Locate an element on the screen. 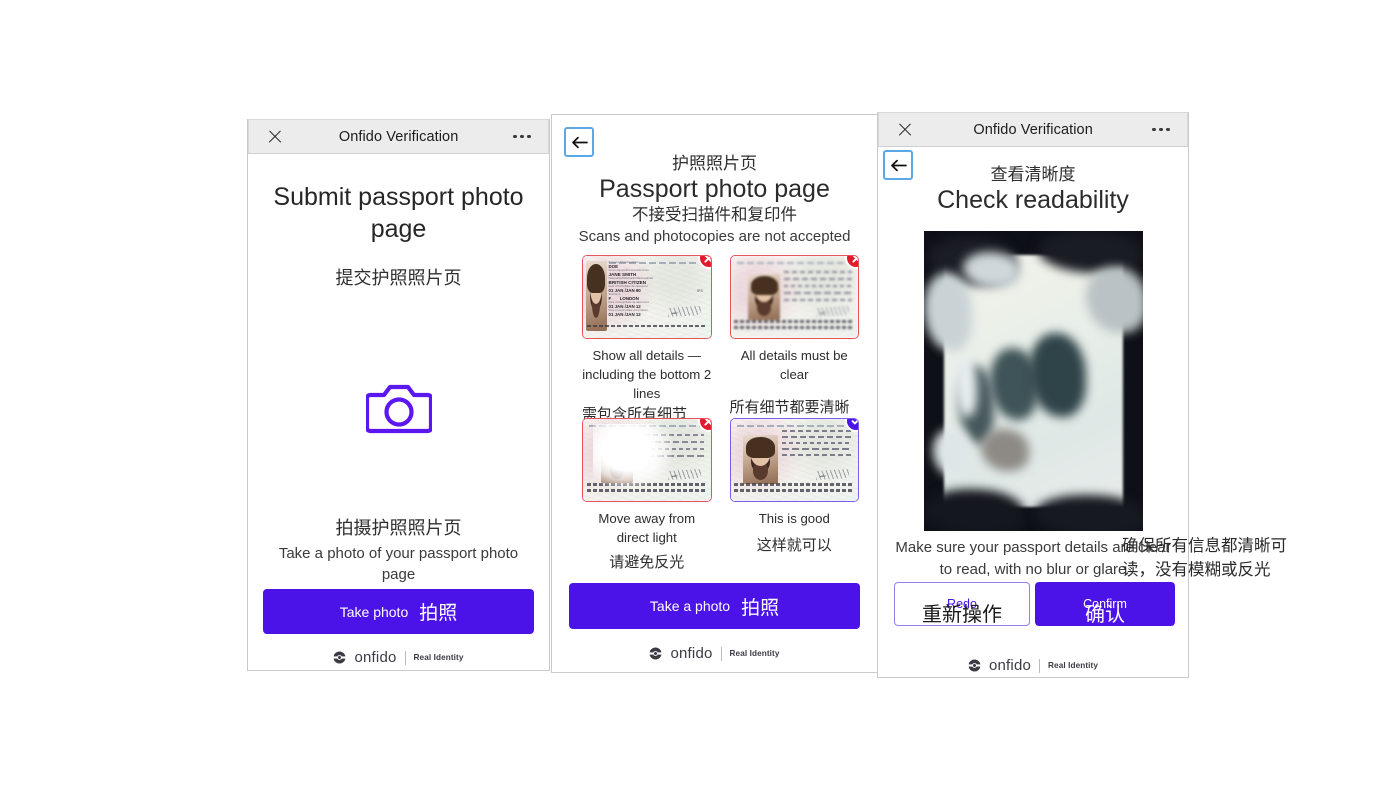 The image size is (1400, 787). panel1-titlebar: Onfido Verification is located at coordinates (398, 136).